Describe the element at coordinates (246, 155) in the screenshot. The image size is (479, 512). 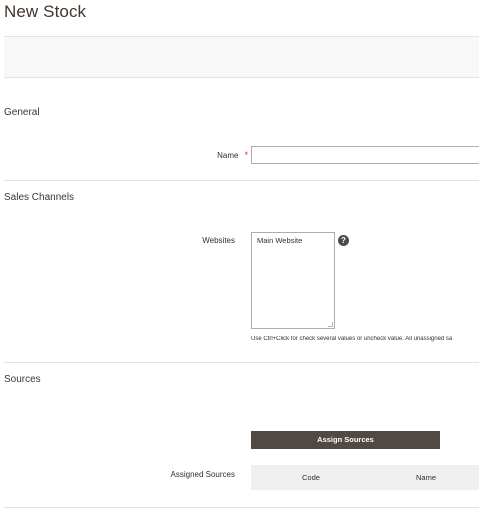
I see `required-indicator: *` at that location.